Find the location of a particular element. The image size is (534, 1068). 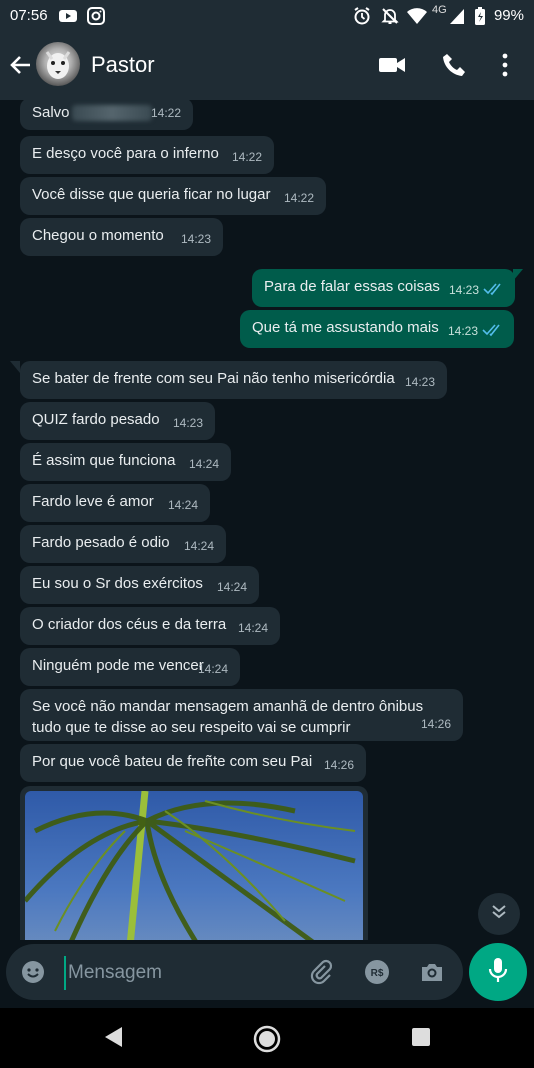

message-incoming: Chegou o momento 14:23 is located at coordinates (121, 237).